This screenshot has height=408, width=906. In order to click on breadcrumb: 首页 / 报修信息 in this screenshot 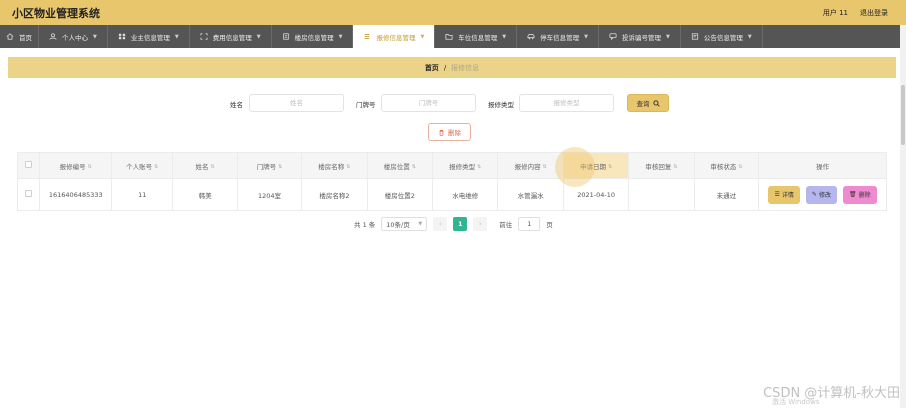, I will do `click(452, 67)`.